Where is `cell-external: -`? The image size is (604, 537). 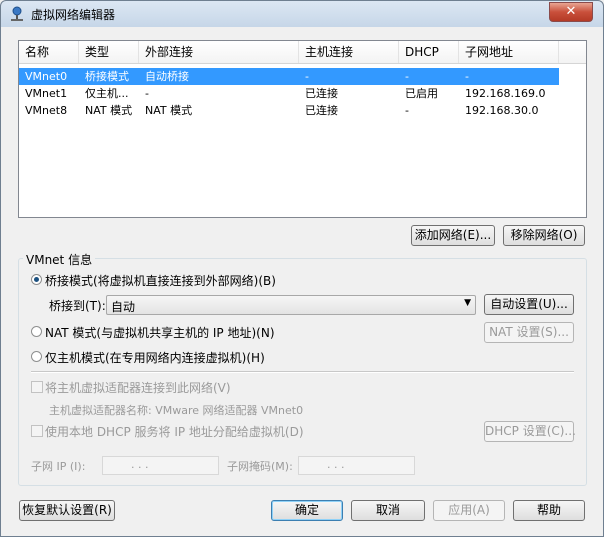
cell-external: - is located at coordinates (147, 93).